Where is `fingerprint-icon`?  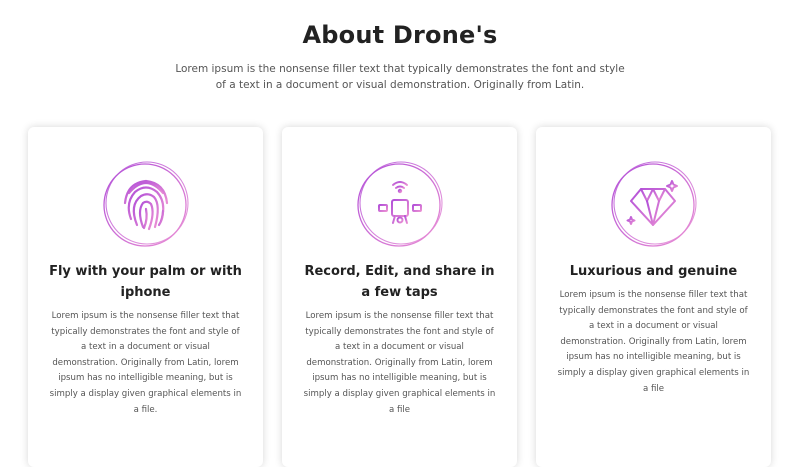
fingerprint-icon is located at coordinates (146, 204).